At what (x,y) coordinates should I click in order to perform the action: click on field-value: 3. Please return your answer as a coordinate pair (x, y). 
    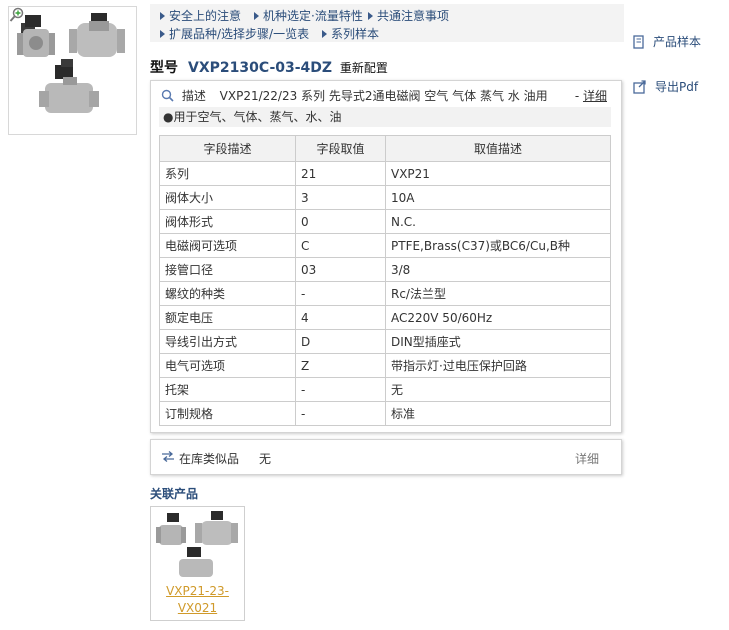
    Looking at the image, I should click on (340, 197).